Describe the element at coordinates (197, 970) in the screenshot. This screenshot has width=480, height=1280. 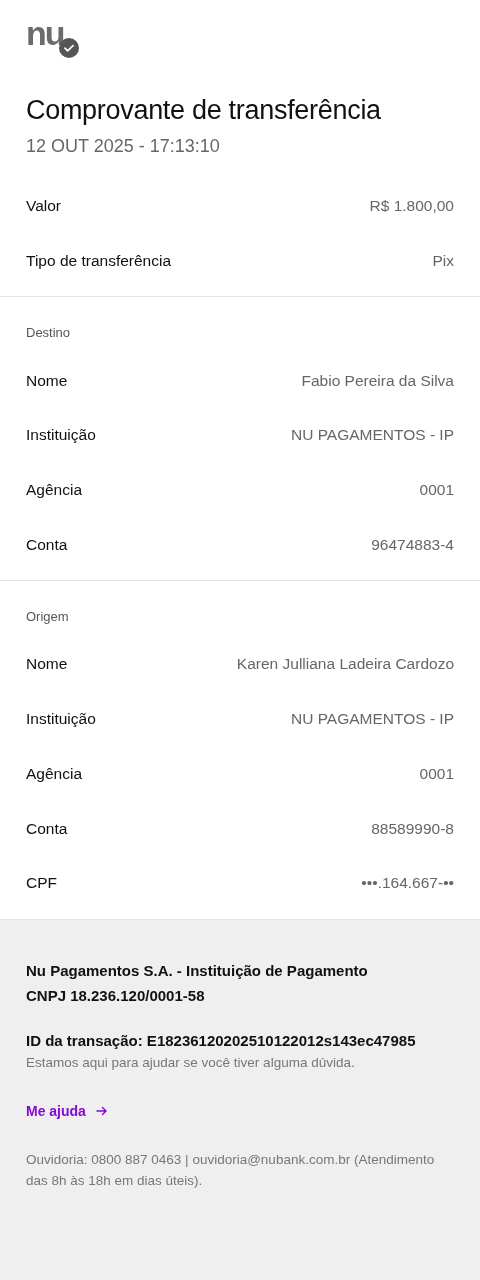
I see `company-name: Nu Pagamentos S.A. - Instituição de Pagamento` at that location.